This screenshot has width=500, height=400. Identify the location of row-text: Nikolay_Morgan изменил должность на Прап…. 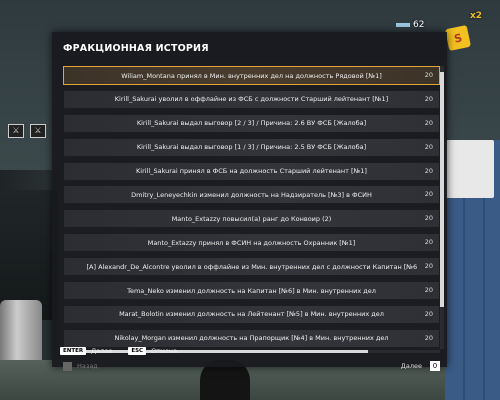
(251, 338).